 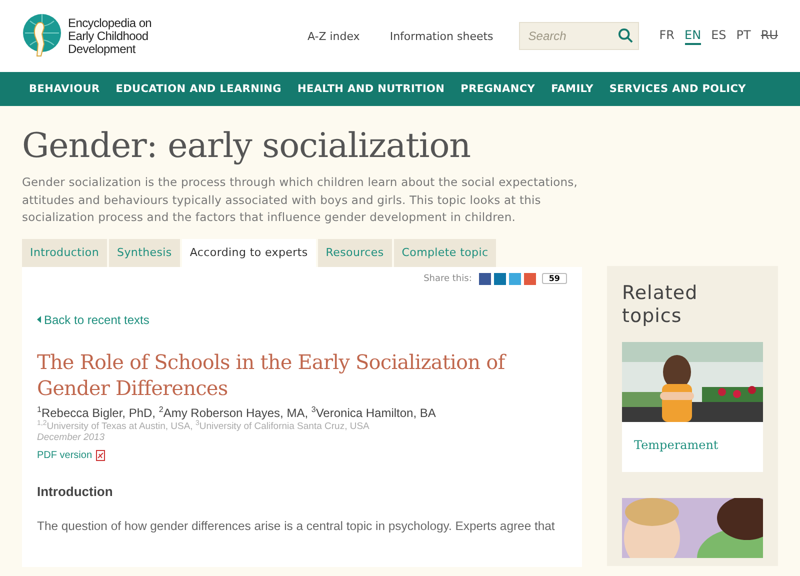 I want to click on tab: Introduction, so click(x=65, y=252).